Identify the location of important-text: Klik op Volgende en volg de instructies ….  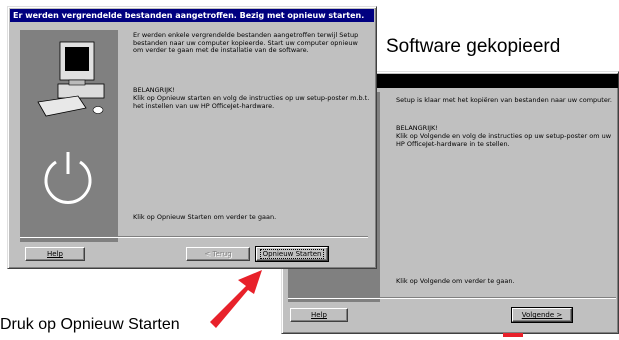
(504, 140).